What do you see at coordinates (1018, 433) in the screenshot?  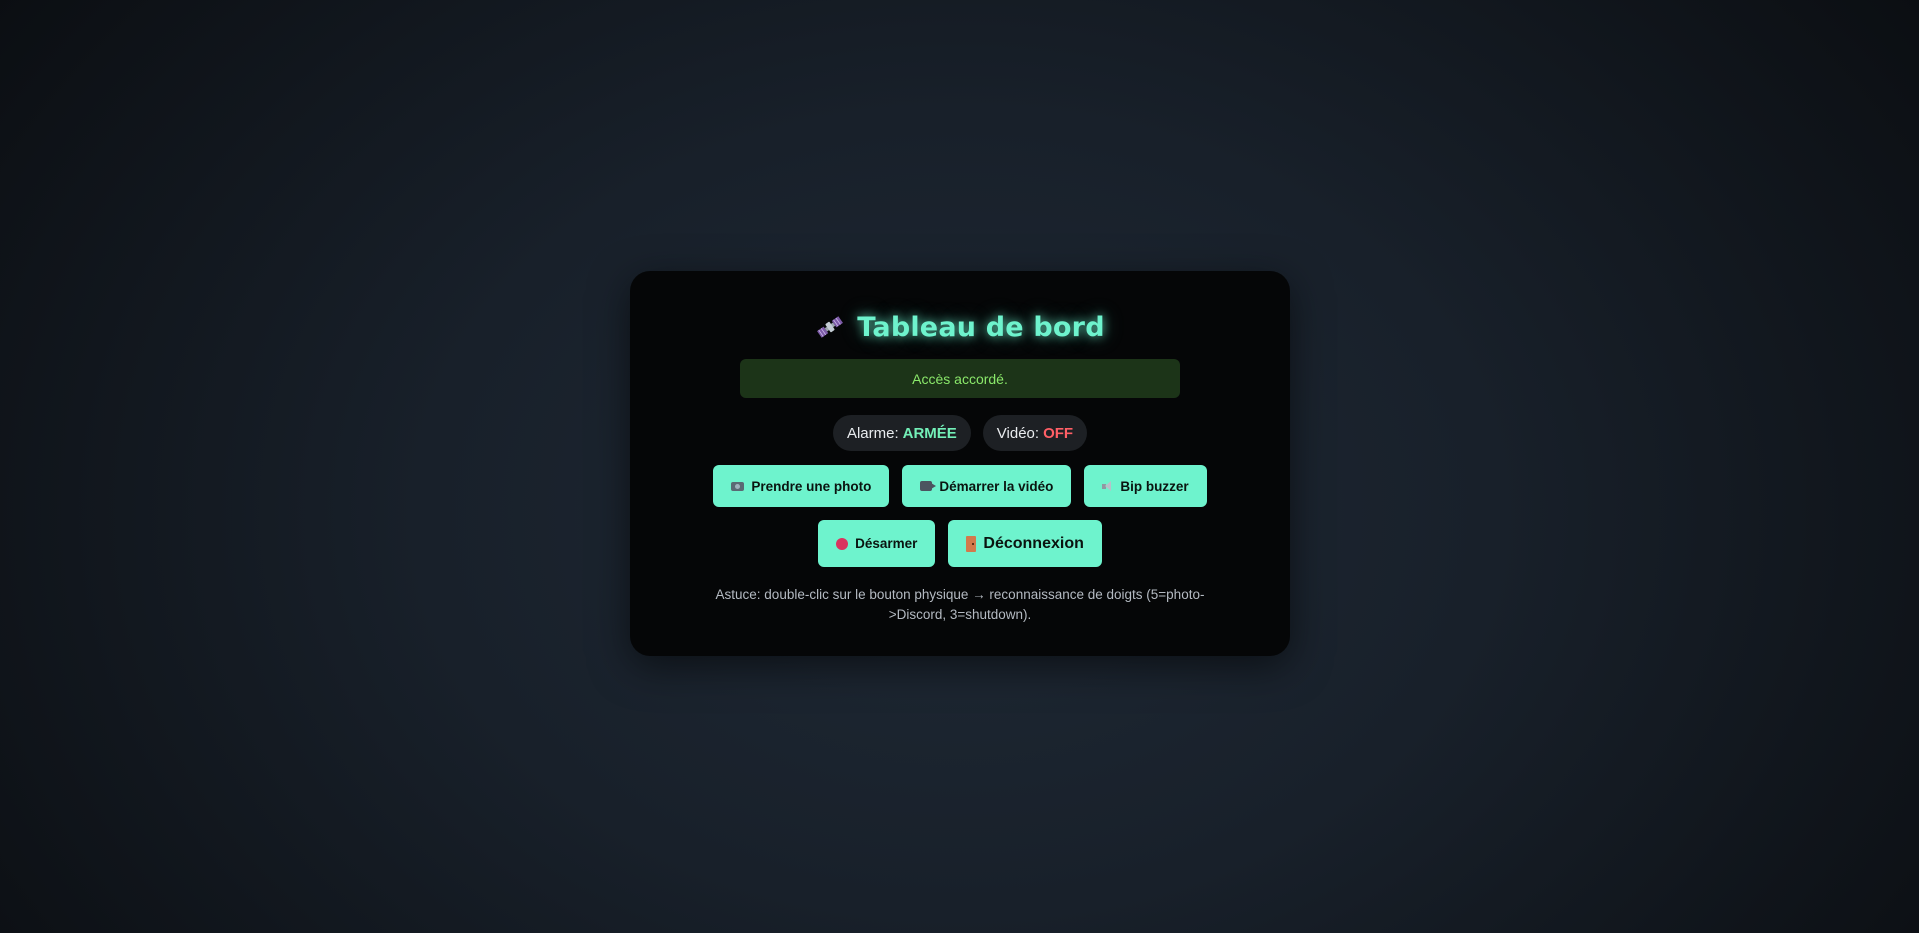 I see `video-status-label: Vidéo:` at bounding box center [1018, 433].